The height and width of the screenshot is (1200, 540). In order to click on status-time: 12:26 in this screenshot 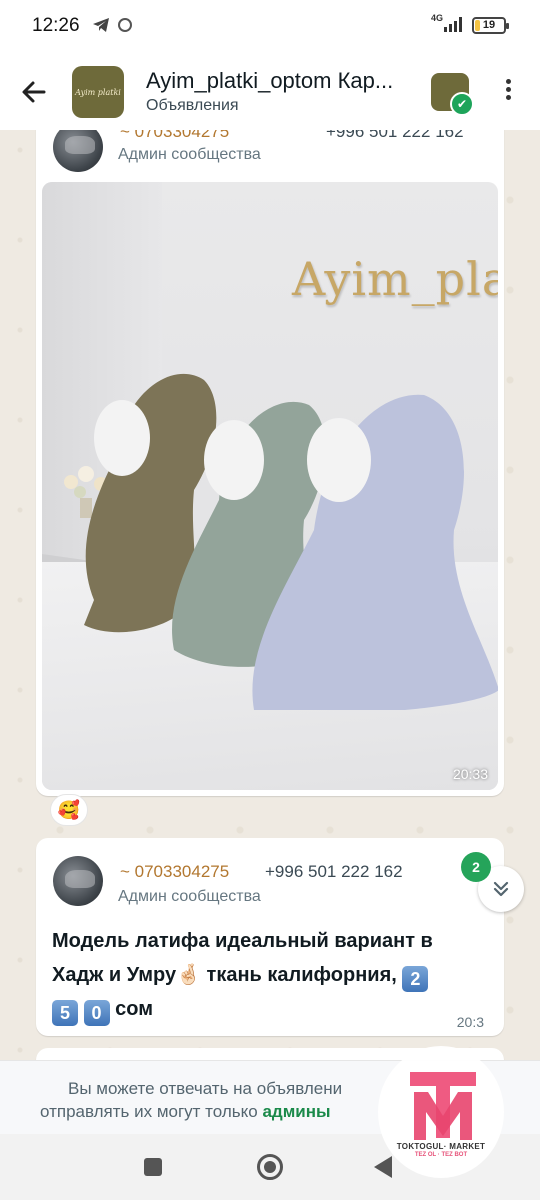, I will do `click(56, 25)`.